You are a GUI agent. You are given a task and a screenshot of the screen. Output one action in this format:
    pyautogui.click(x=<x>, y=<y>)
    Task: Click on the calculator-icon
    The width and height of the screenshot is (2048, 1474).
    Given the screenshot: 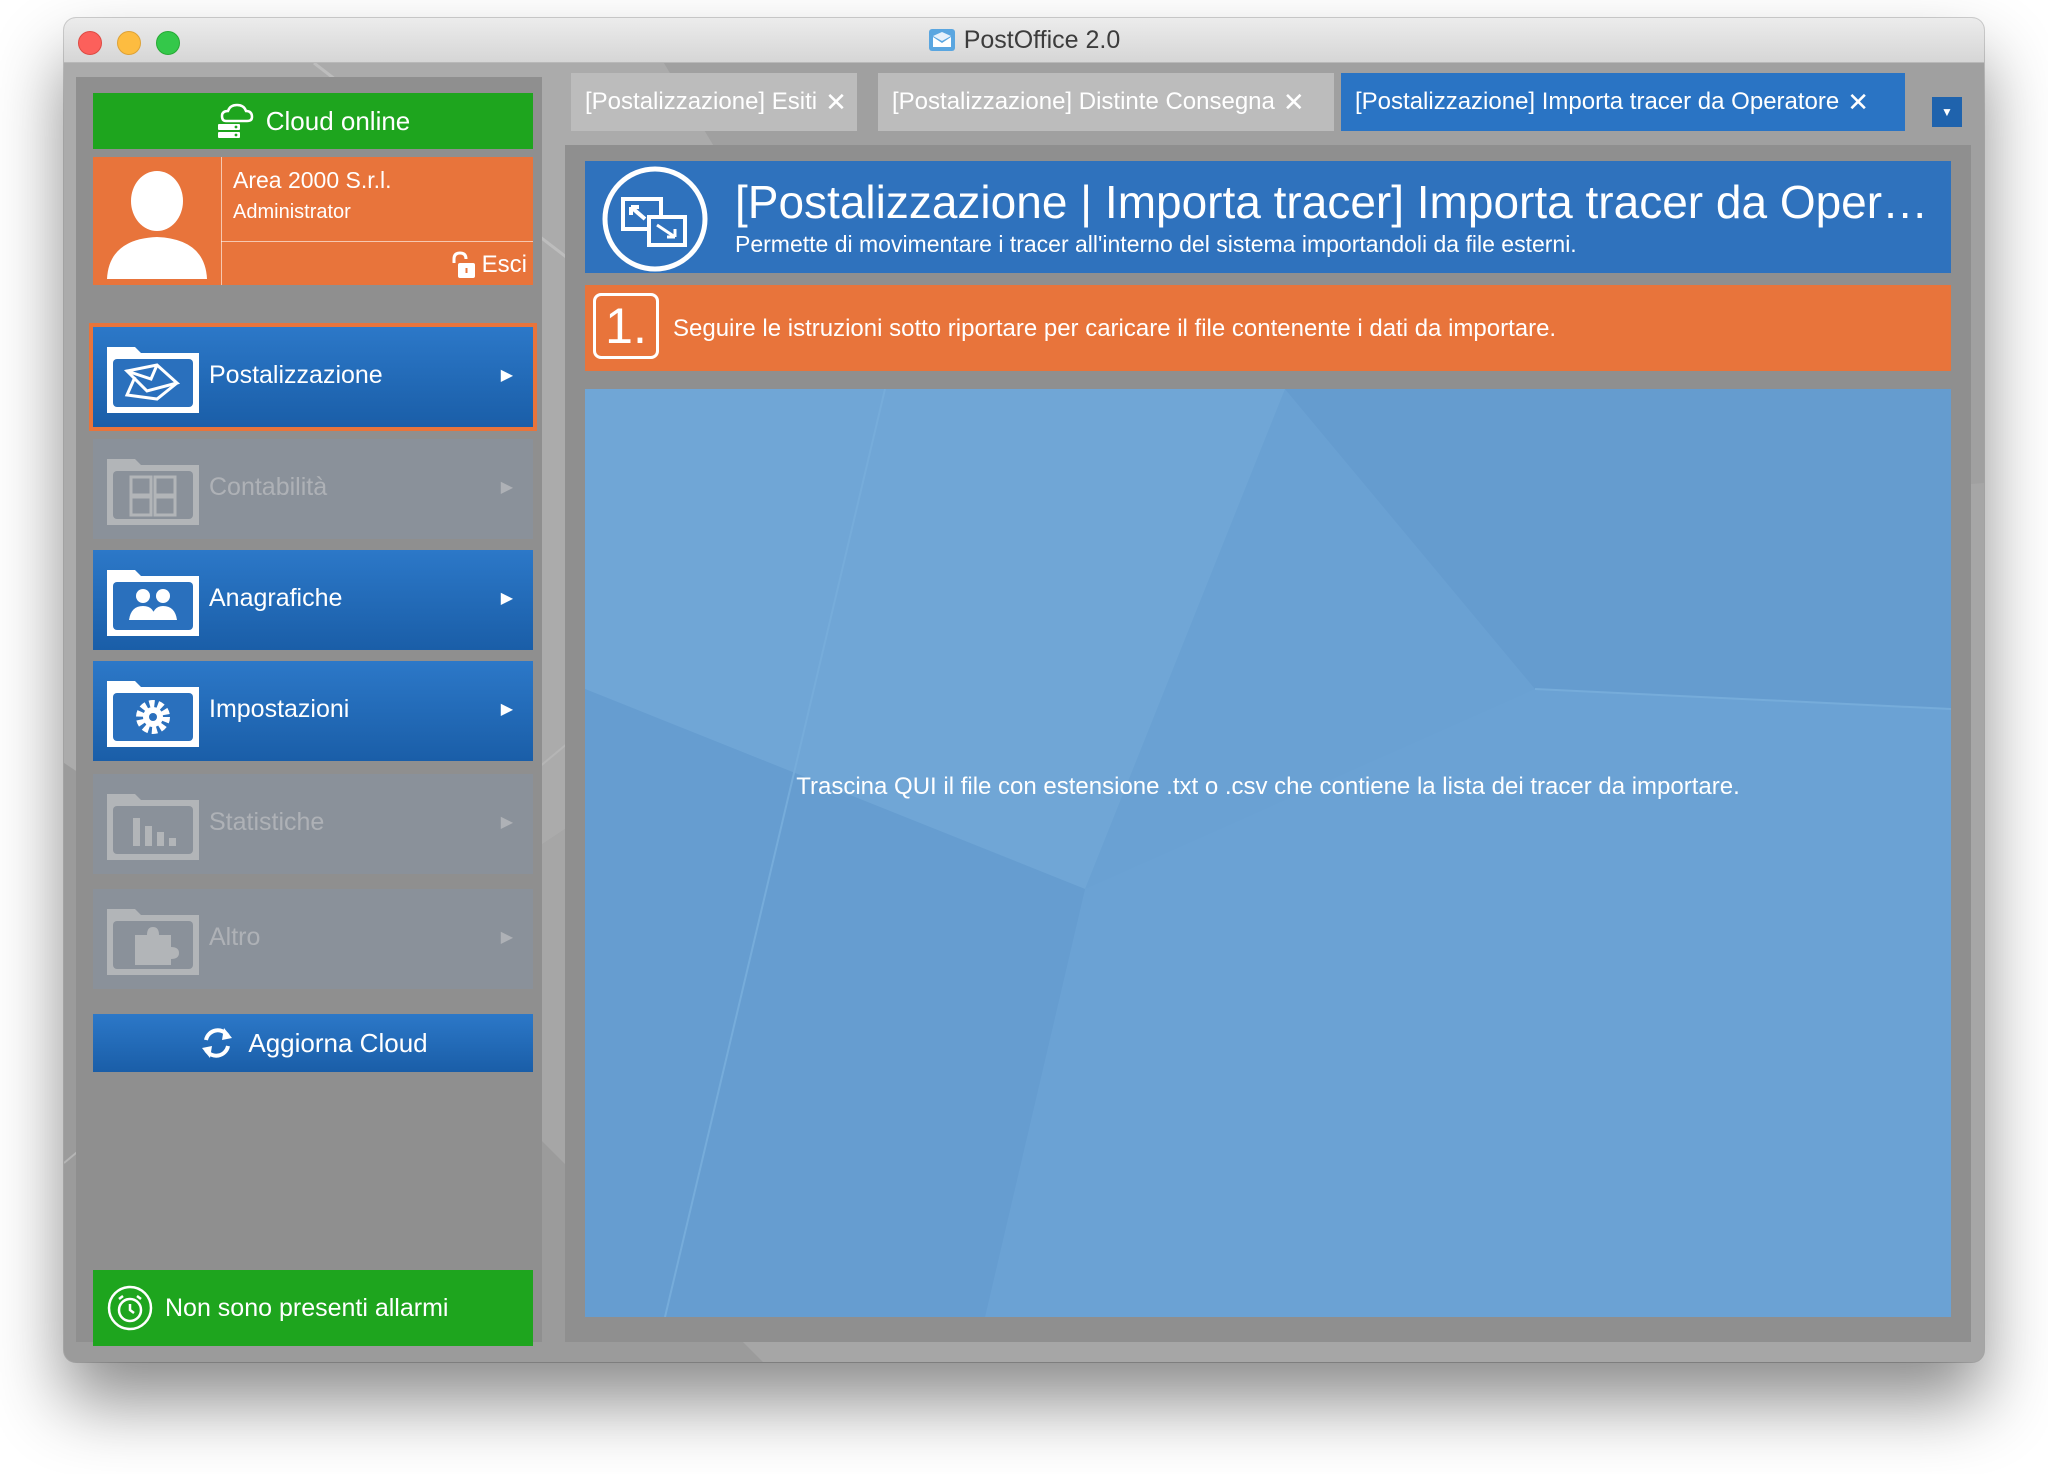 What is the action you would take?
    pyautogui.click(x=153, y=492)
    